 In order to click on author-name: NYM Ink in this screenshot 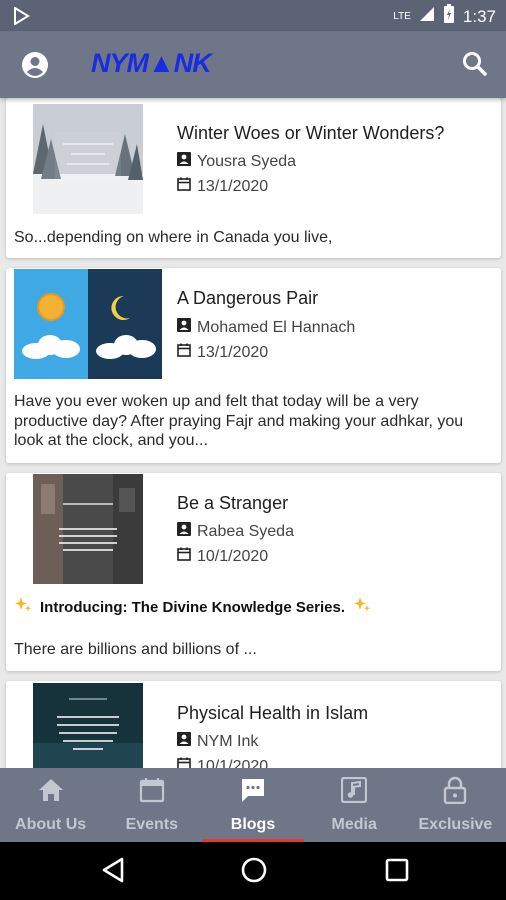, I will do `click(228, 741)`.